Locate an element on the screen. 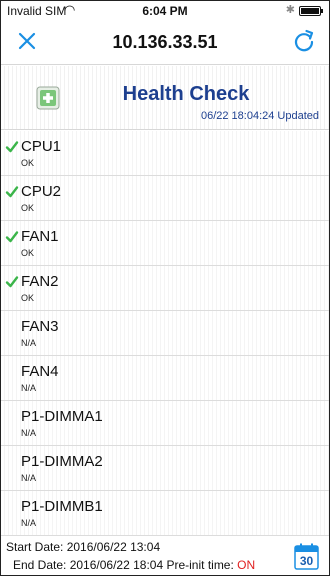  item-name: CPU1 is located at coordinates (41, 146).